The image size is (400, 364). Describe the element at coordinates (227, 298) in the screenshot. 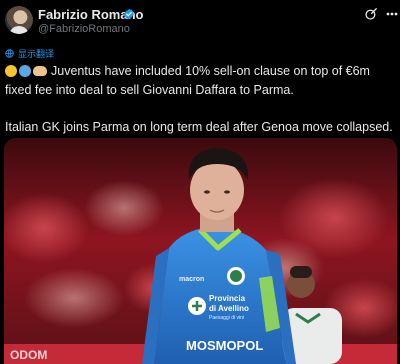

I see `sponsor-line-1: Provincia` at that location.